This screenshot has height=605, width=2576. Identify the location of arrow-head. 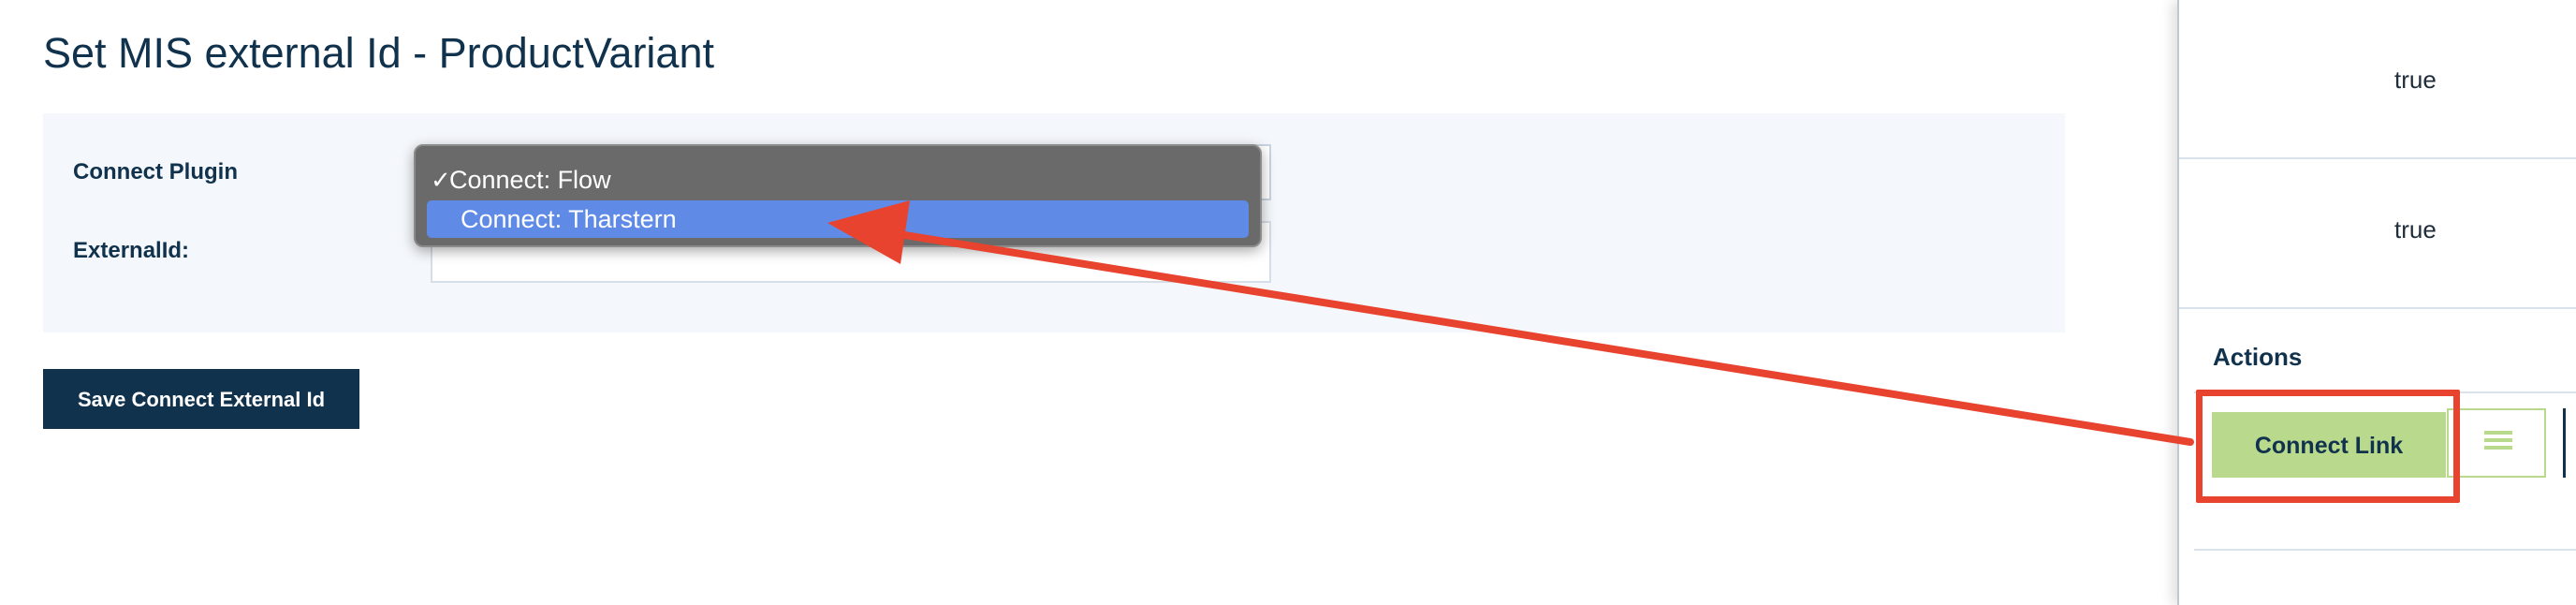
(868, 232).